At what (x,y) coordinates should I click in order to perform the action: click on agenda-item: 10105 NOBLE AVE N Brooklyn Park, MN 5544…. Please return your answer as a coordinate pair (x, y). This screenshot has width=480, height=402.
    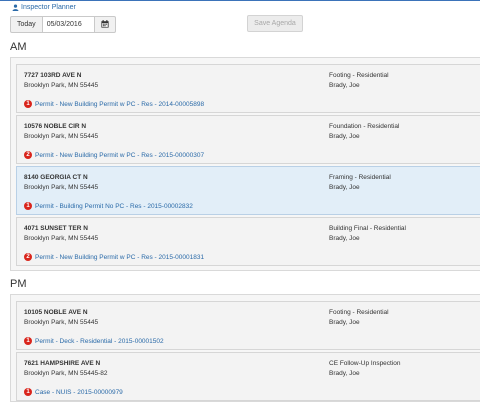
    Looking at the image, I should click on (248, 325).